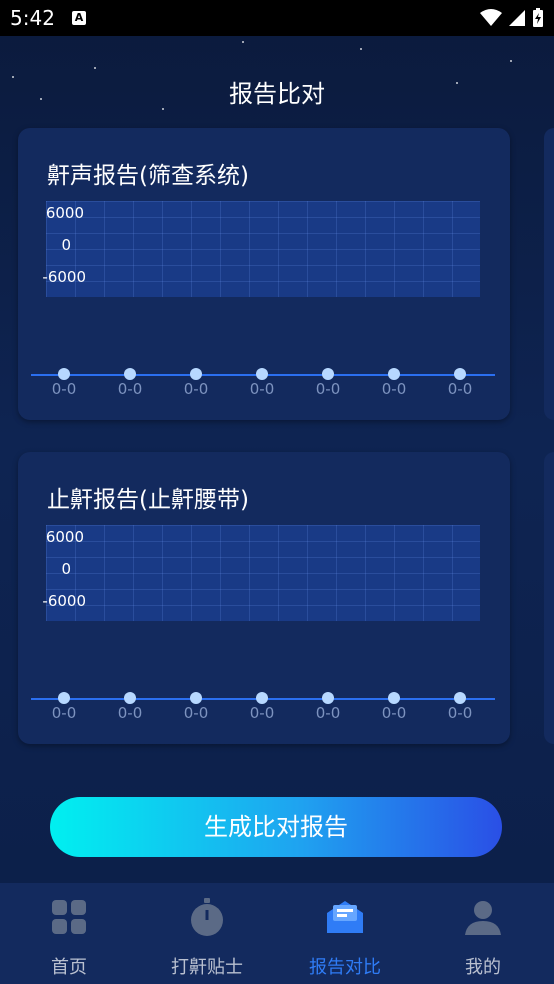 This screenshot has height=984, width=554. What do you see at coordinates (517, 18) in the screenshot?
I see `signal-icon` at bounding box center [517, 18].